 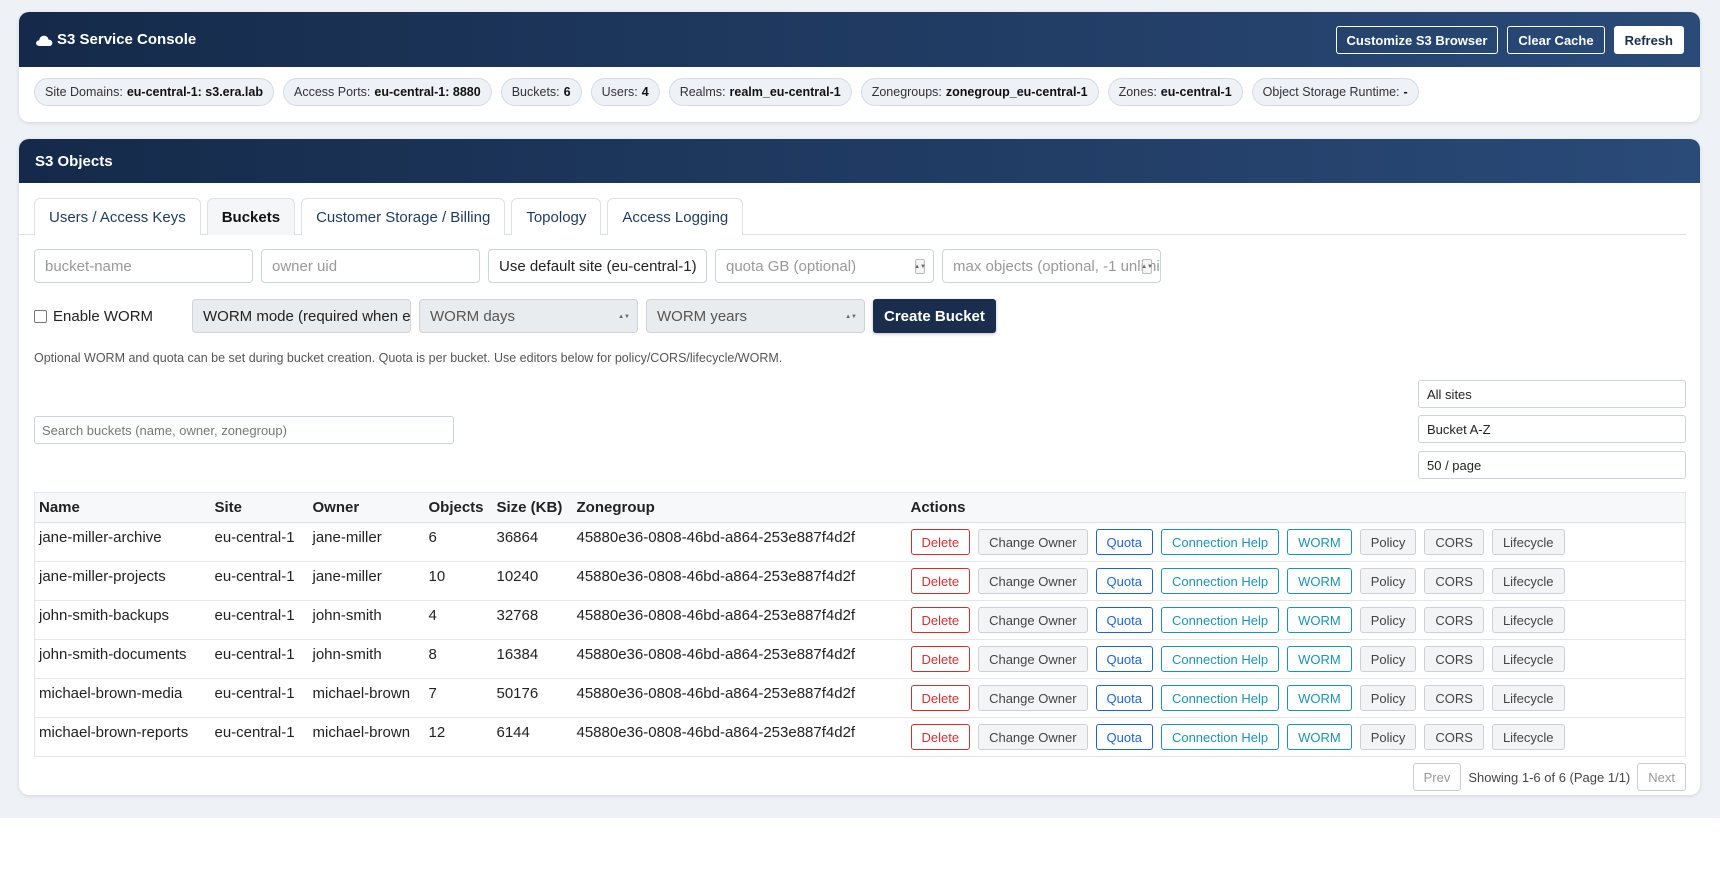 I want to click on tab-customer-storage-billing: Customer Storage / Billing, so click(x=403, y=216).